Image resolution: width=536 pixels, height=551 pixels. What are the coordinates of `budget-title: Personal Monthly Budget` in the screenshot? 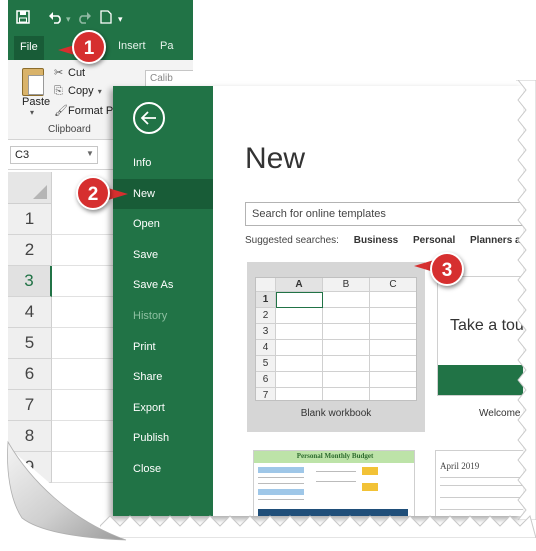 It's located at (335, 456).